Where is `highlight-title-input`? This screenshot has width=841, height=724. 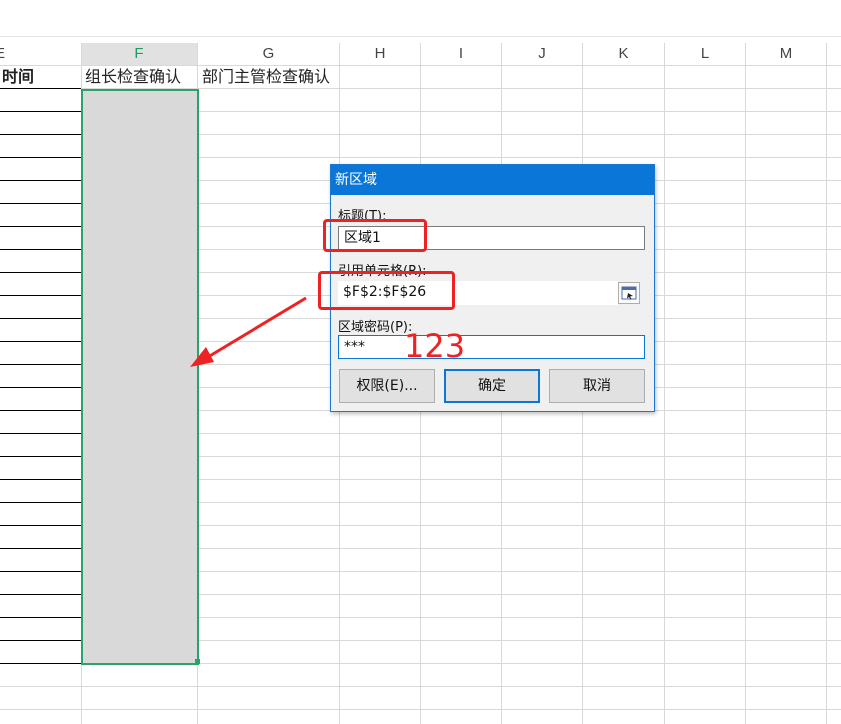 highlight-title-input is located at coordinates (375, 235).